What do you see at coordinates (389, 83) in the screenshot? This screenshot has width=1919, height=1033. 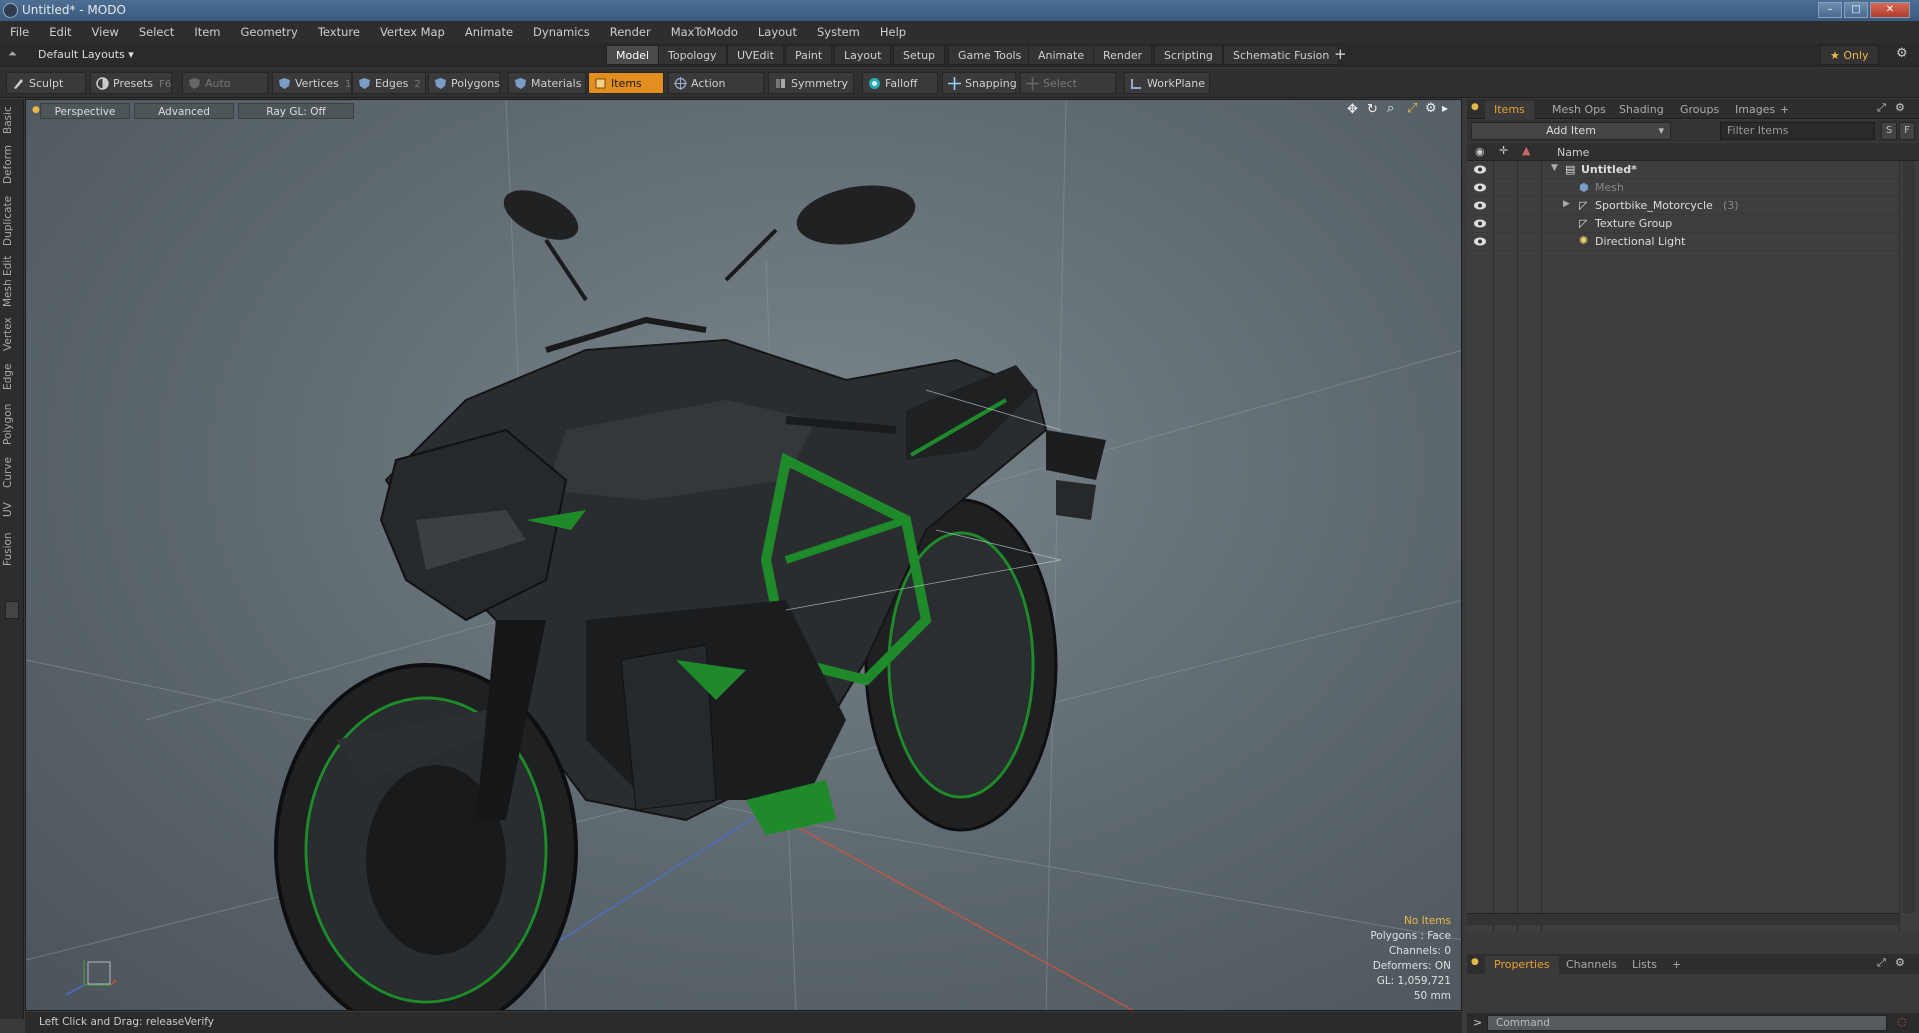 I see `edges-button: Edges 2` at bounding box center [389, 83].